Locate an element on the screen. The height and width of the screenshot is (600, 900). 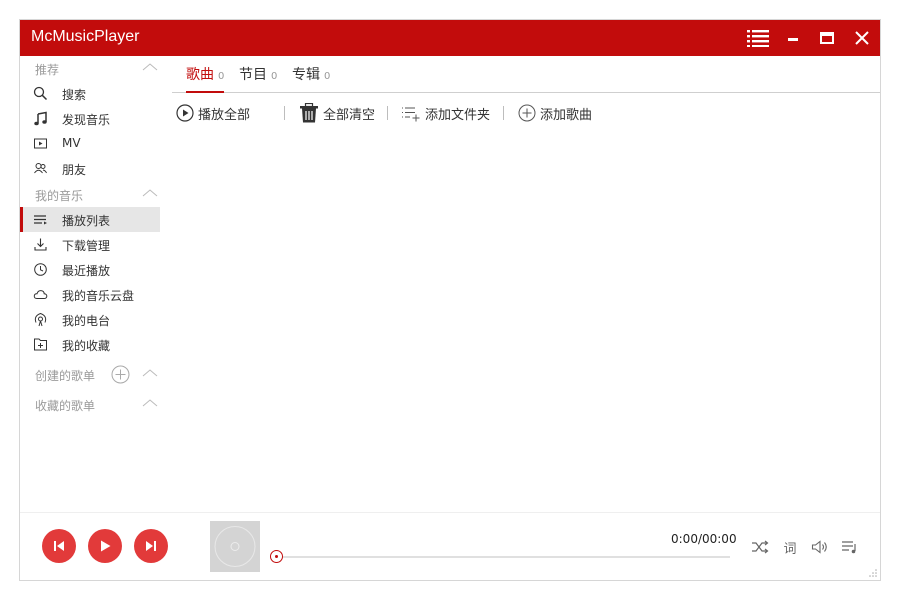
tab-label: 专辑 is located at coordinates (306, 75).